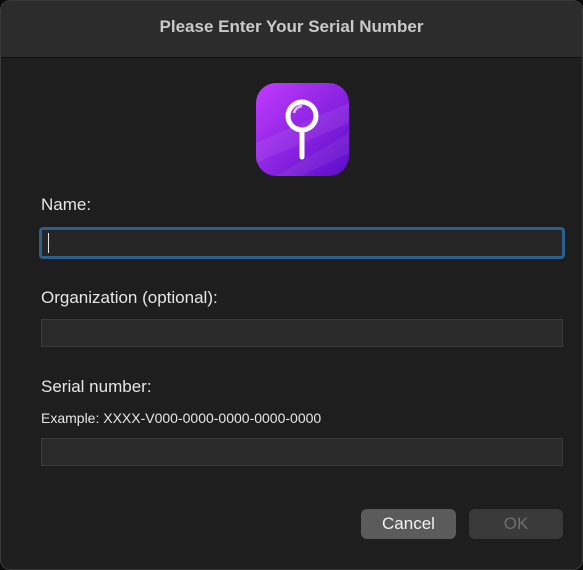 The height and width of the screenshot is (570, 583). Describe the element at coordinates (129, 297) in the screenshot. I see `organization-label: Organization (optional):` at that location.